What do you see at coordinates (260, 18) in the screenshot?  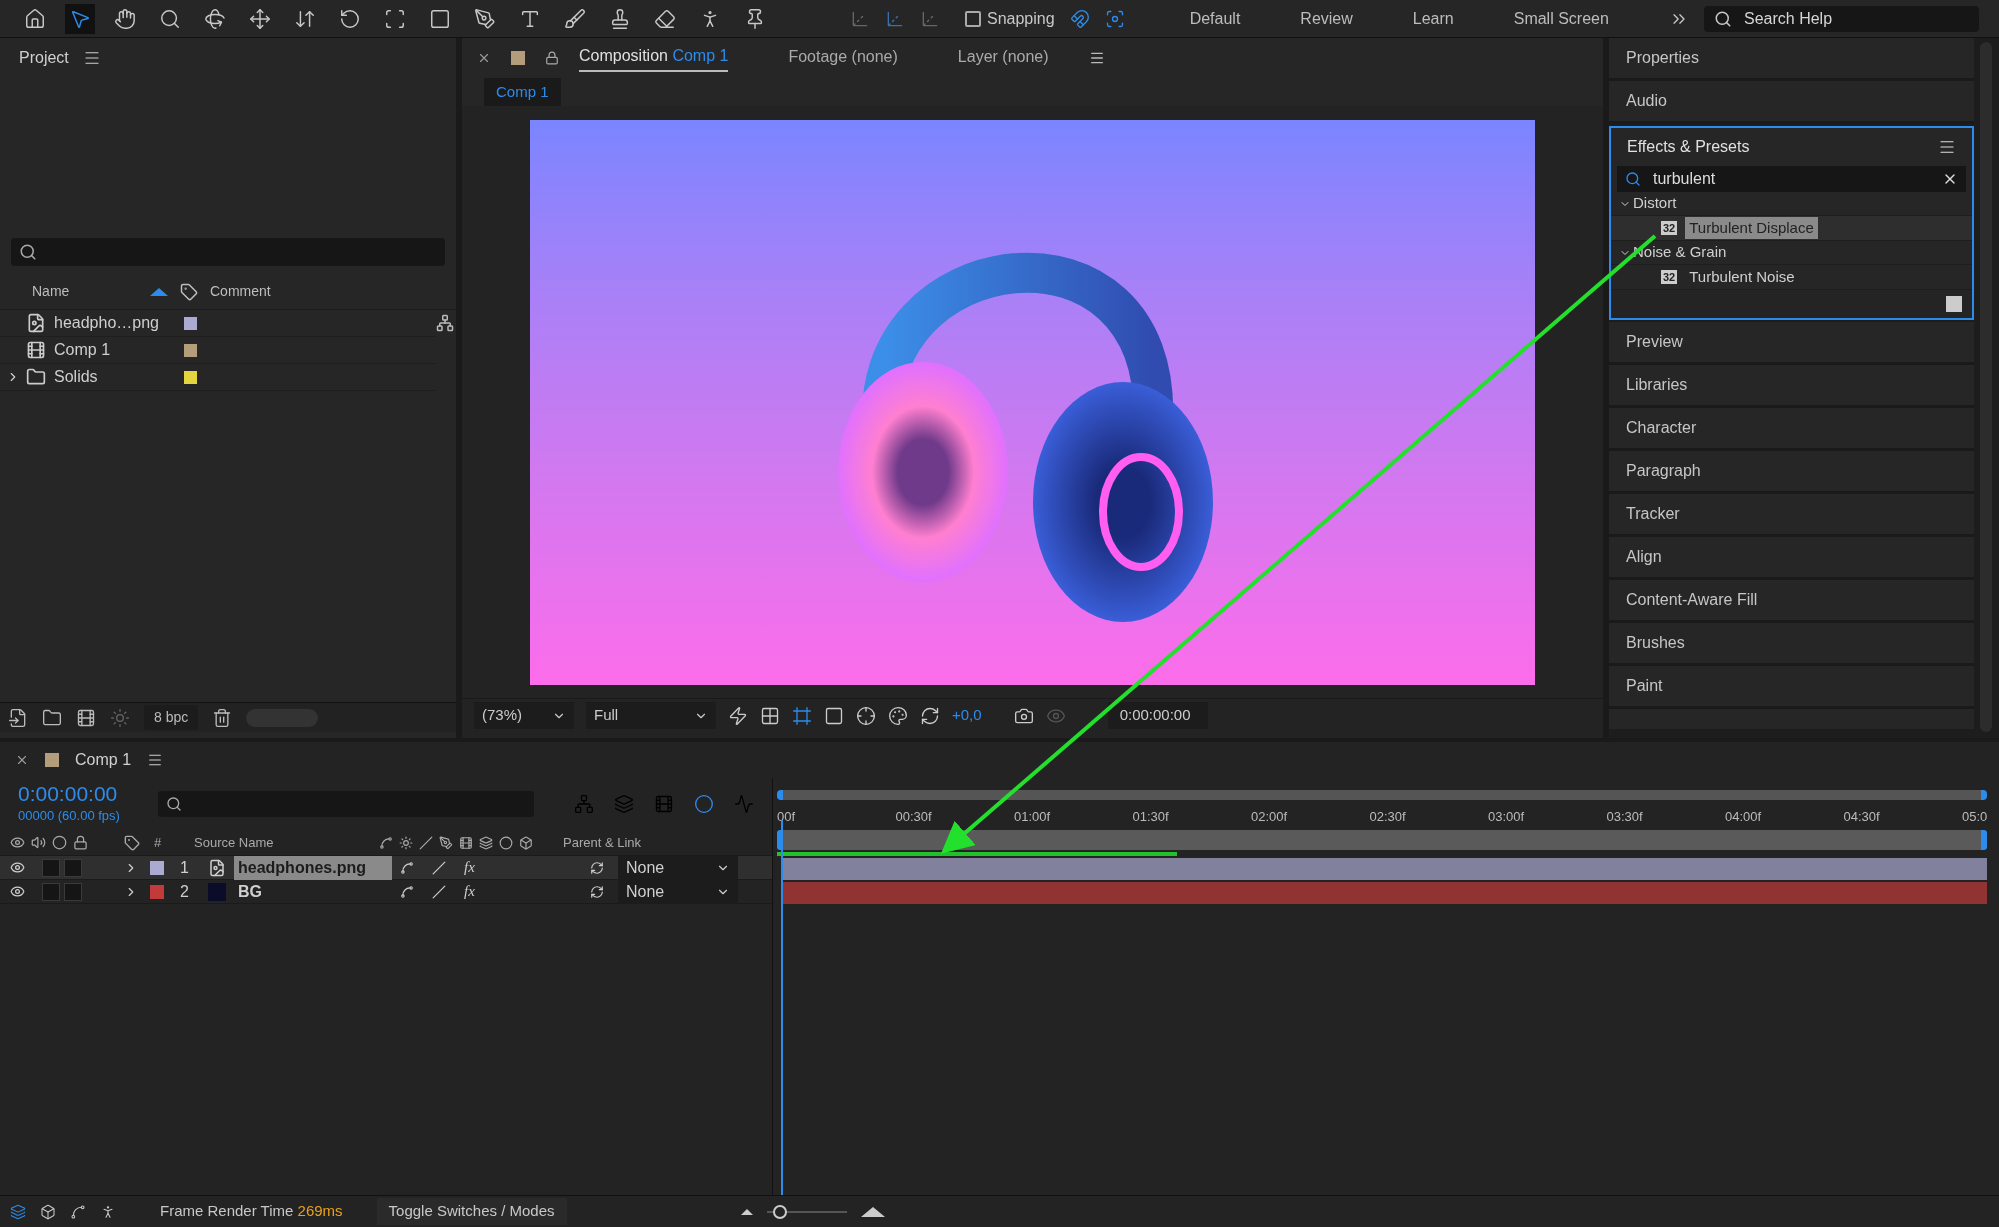 I see `pan-tool-icon` at bounding box center [260, 18].